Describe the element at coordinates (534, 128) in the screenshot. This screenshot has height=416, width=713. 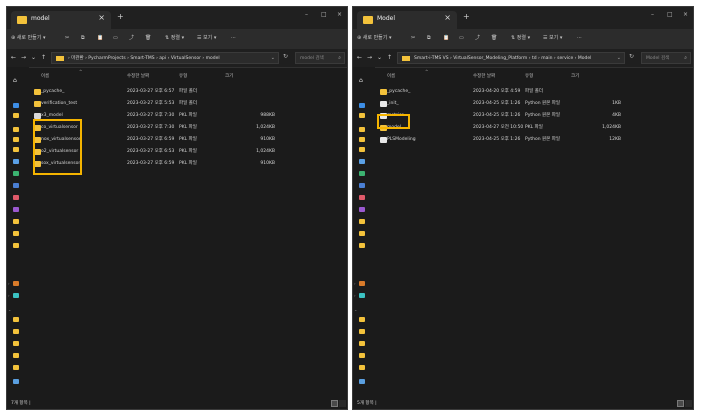
I see `file-row: model 2023-04-27 오전 10:50 PKL 파일 1,024KB` at that location.